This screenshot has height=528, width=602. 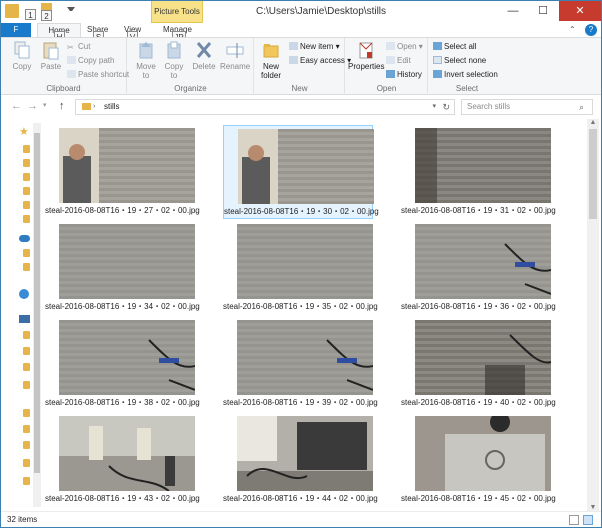 I want to click on copy-button: Copy, so click(x=22, y=55).